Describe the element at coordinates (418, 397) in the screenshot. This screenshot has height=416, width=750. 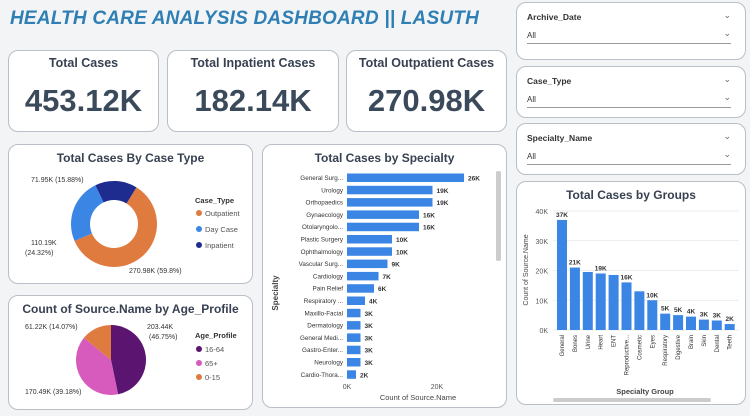
I see `axis-title-x: Count of Source.Name` at that location.